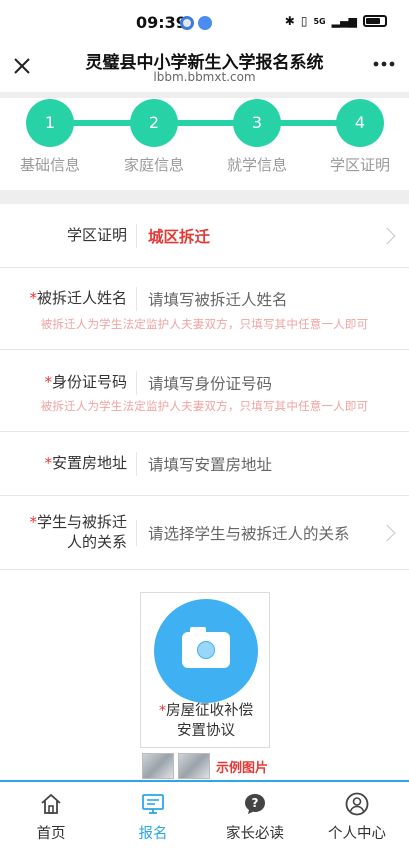  What do you see at coordinates (153, 834) in the screenshot?
I see `nav-register-label: 报名` at bounding box center [153, 834].